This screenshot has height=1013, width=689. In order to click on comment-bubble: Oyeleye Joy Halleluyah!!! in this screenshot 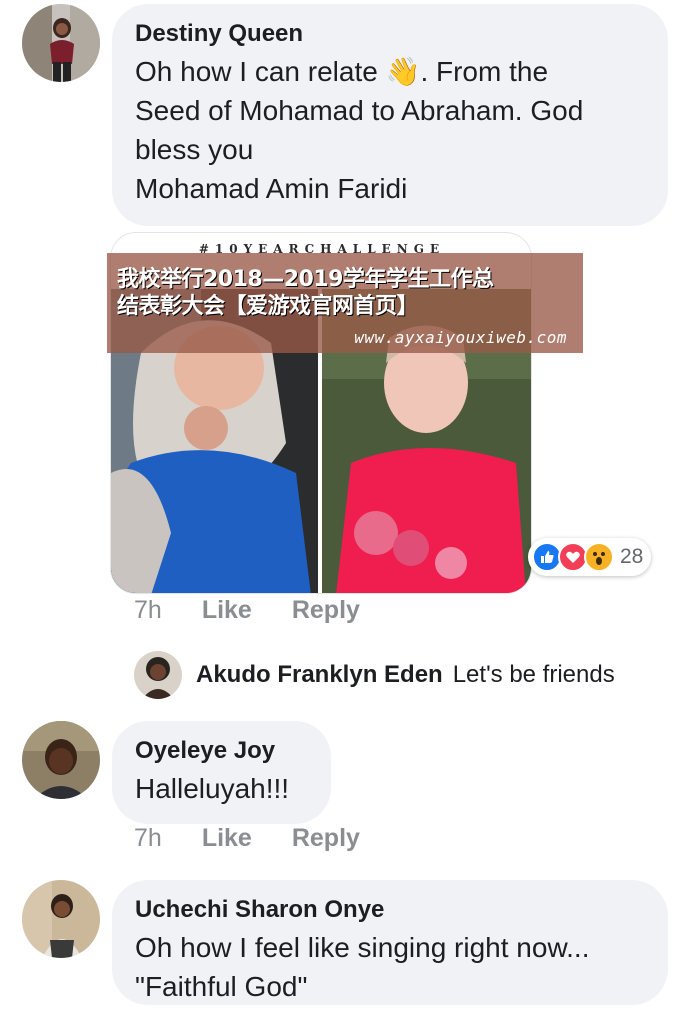, I will do `click(221, 772)`.